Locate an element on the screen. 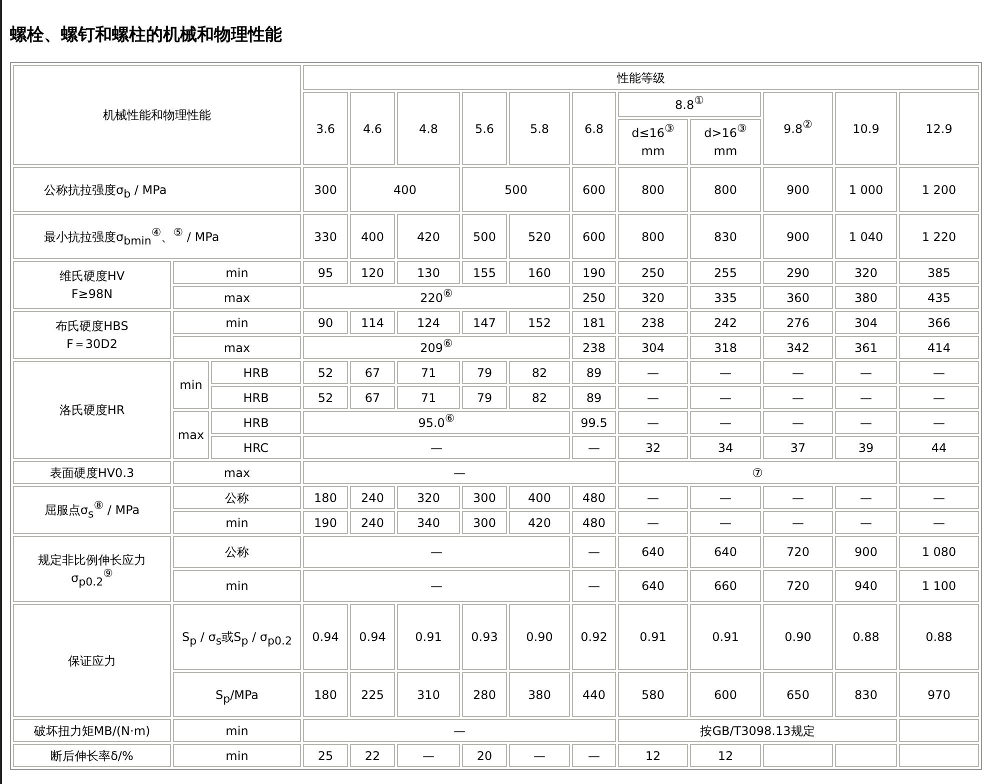  table-cell: 0.88 is located at coordinates (939, 637).